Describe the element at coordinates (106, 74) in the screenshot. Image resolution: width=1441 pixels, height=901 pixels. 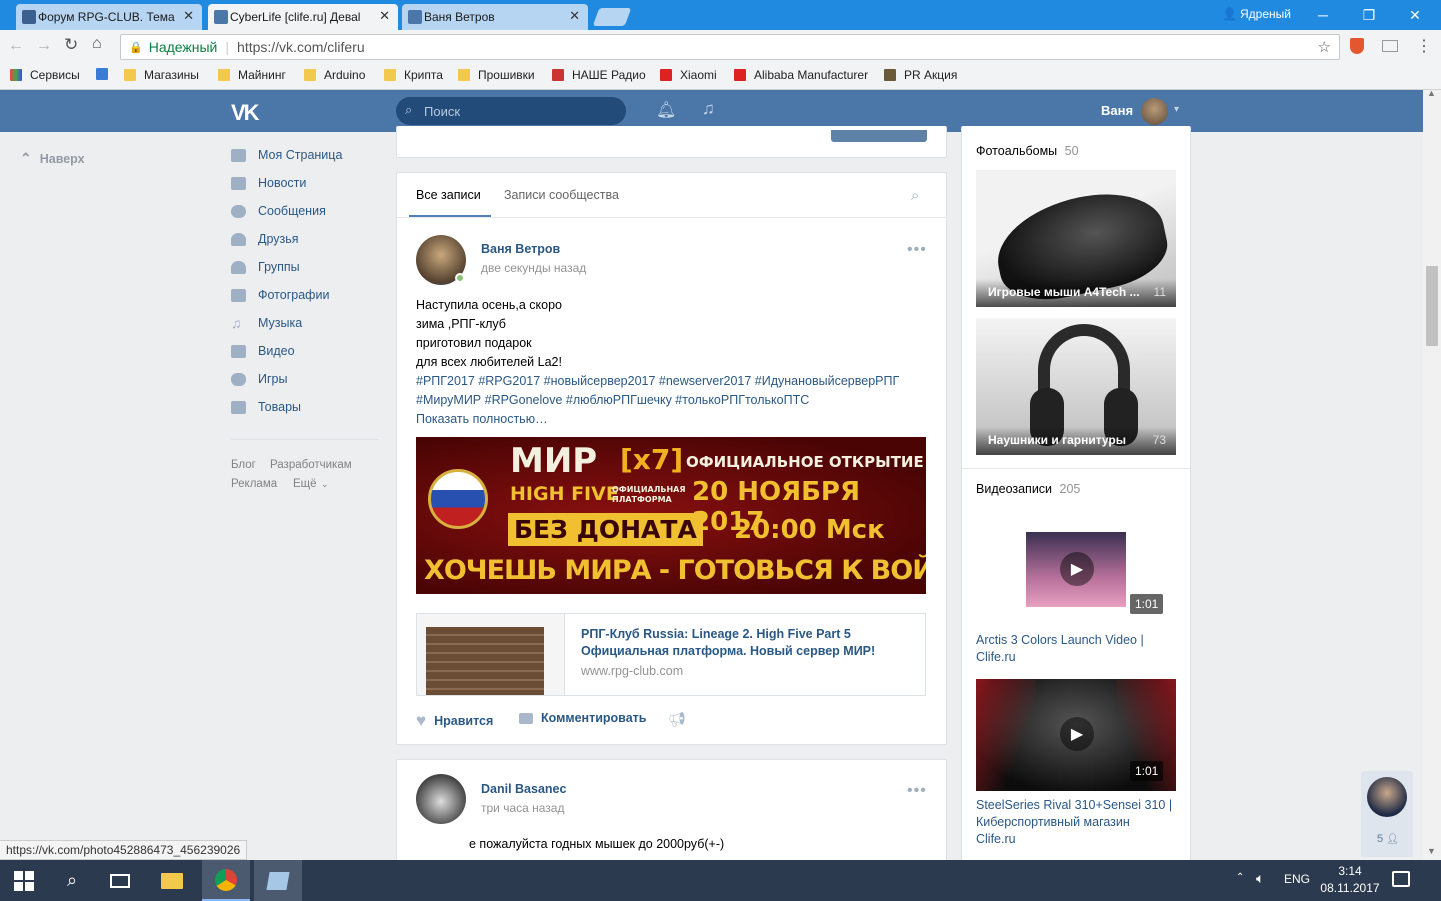
I see `bookmark-item` at that location.